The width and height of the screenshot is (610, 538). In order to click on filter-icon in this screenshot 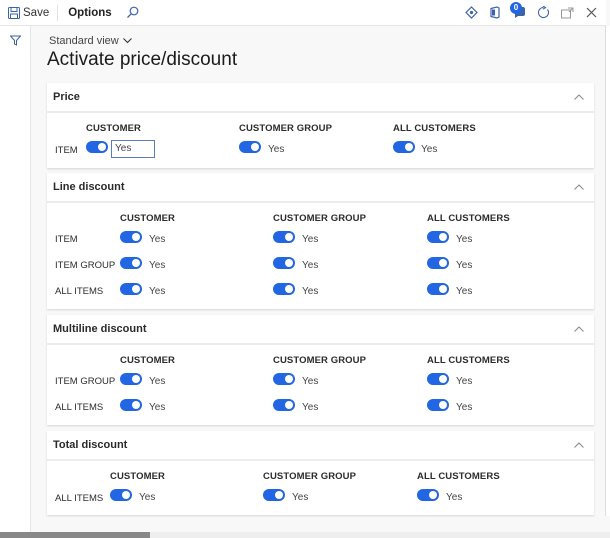, I will do `click(15, 42)`.